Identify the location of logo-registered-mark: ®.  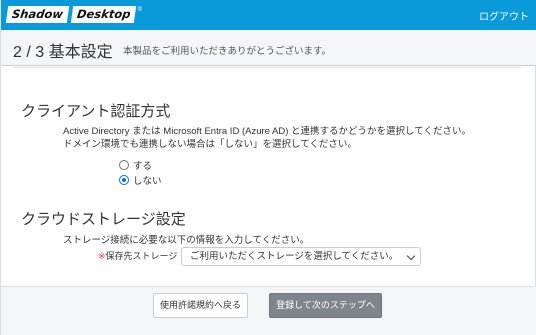
(139, 10).